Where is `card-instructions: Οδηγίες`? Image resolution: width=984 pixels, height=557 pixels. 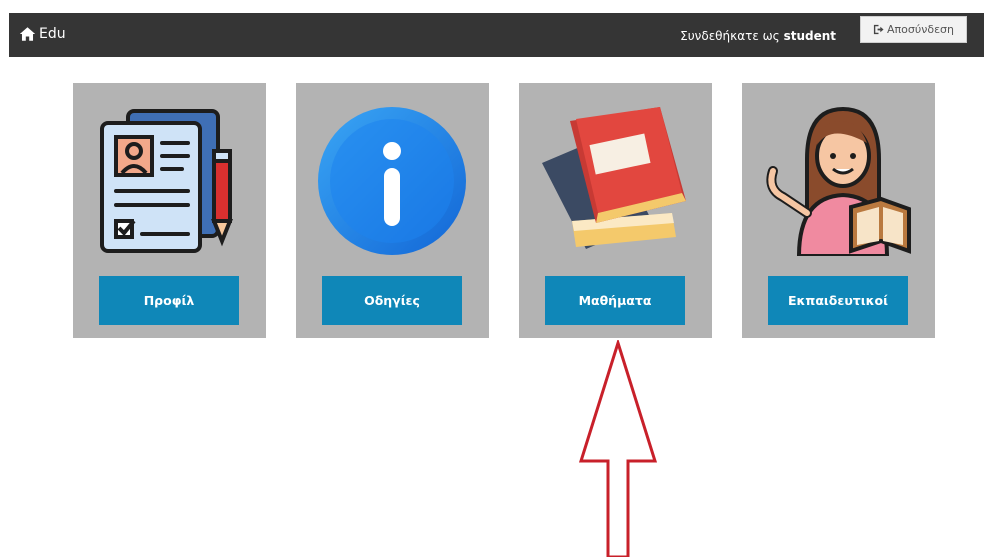 card-instructions: Οδηγίες is located at coordinates (392, 210).